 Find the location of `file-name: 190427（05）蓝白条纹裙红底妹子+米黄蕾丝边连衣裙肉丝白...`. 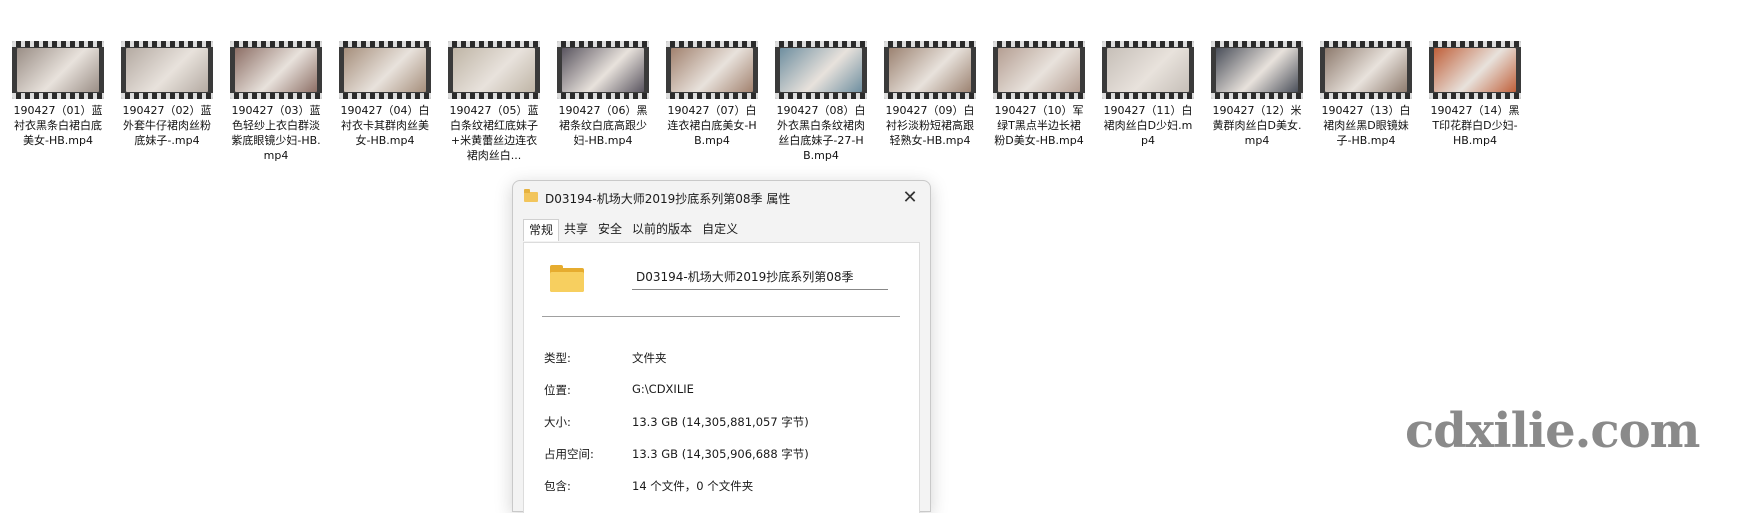

file-name: 190427（05）蓝白条纹裙红底妹子+米黄蕾丝边连衣裙肉丝白... is located at coordinates (494, 133).